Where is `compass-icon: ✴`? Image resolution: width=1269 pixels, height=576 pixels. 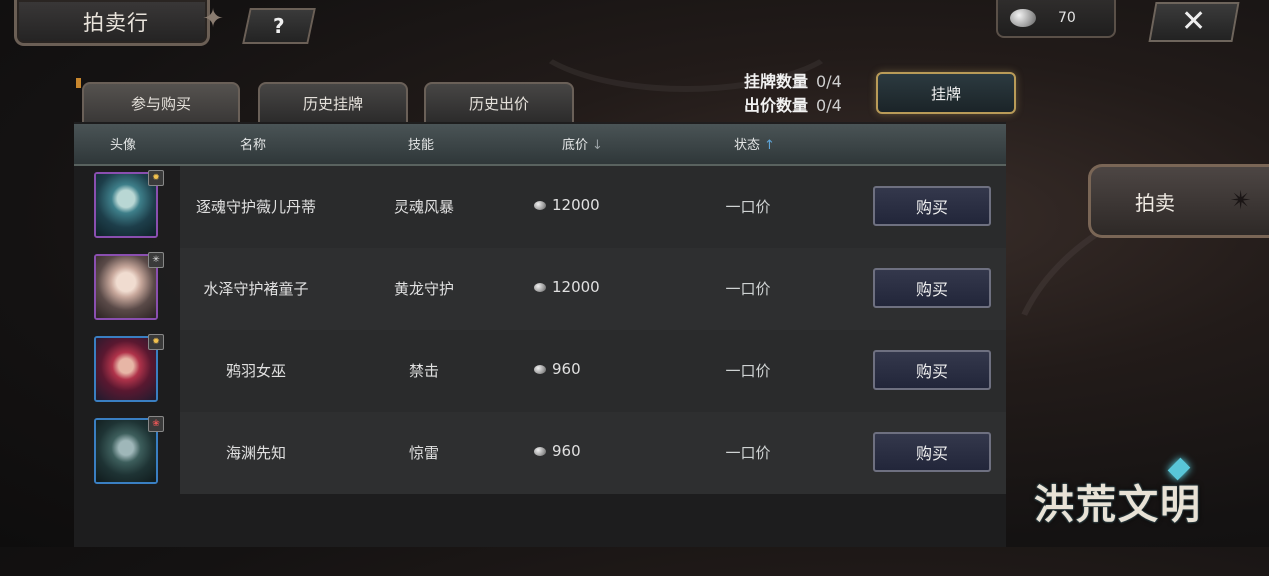 compass-icon: ✴ is located at coordinates (1241, 201).